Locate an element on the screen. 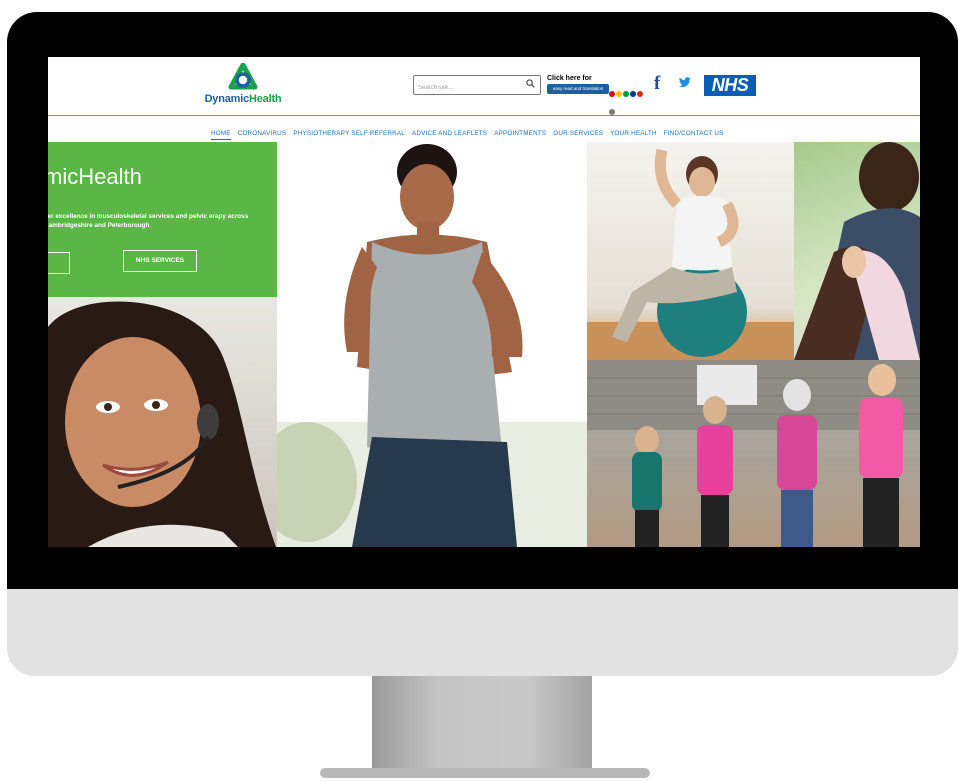 This screenshot has height=782, width=958. photo-receptionist is located at coordinates (162, 422).